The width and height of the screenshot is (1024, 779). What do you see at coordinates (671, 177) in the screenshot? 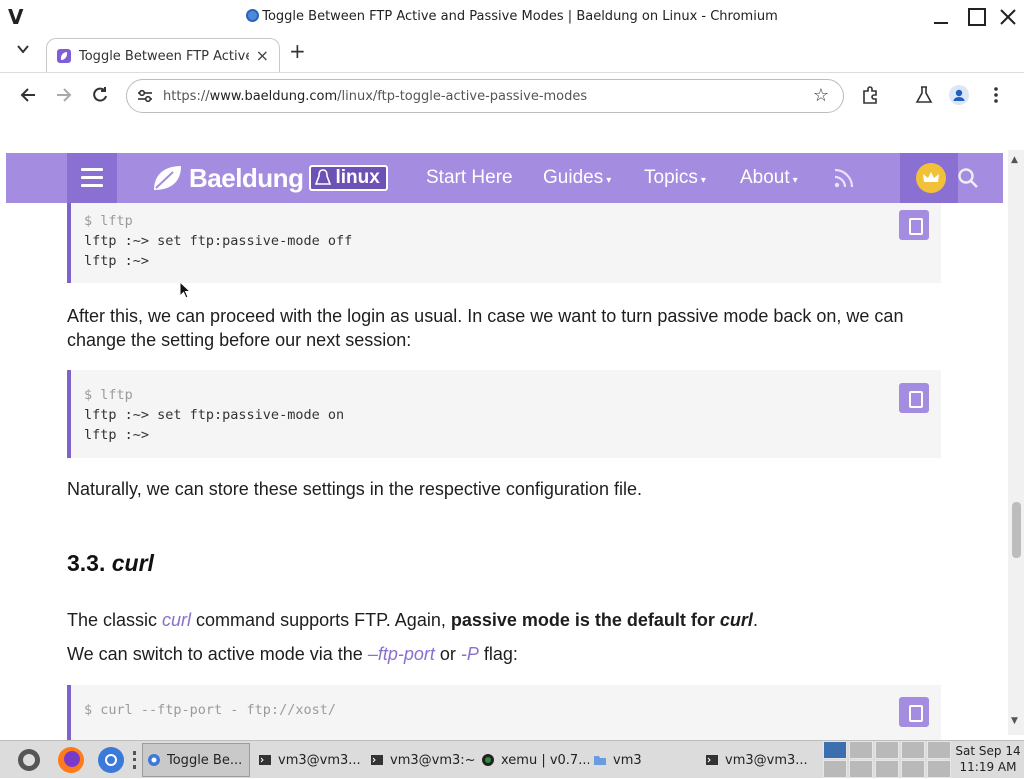
I see `nav-topics-label: Topics` at bounding box center [671, 177].